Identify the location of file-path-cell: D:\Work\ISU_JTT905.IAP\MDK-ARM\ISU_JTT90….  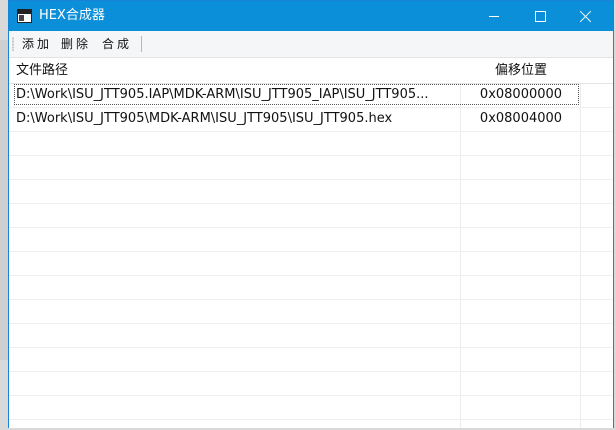
(238, 95).